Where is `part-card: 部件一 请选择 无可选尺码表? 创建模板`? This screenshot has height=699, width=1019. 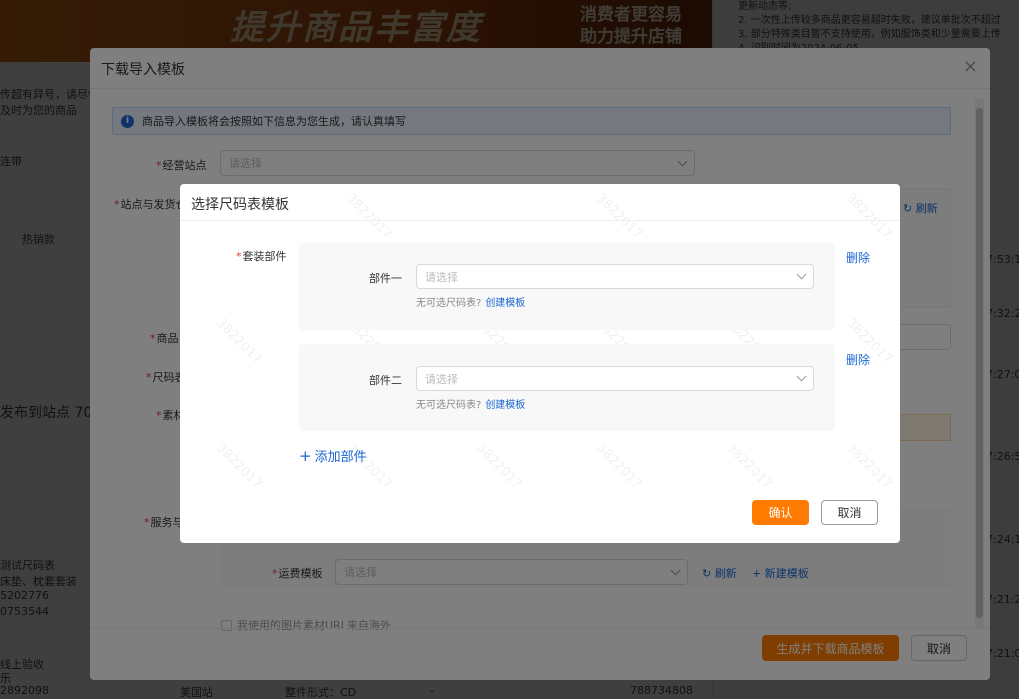
part-card: 部件一 请选择 无可选尺码表? 创建模板 is located at coordinates (567, 286).